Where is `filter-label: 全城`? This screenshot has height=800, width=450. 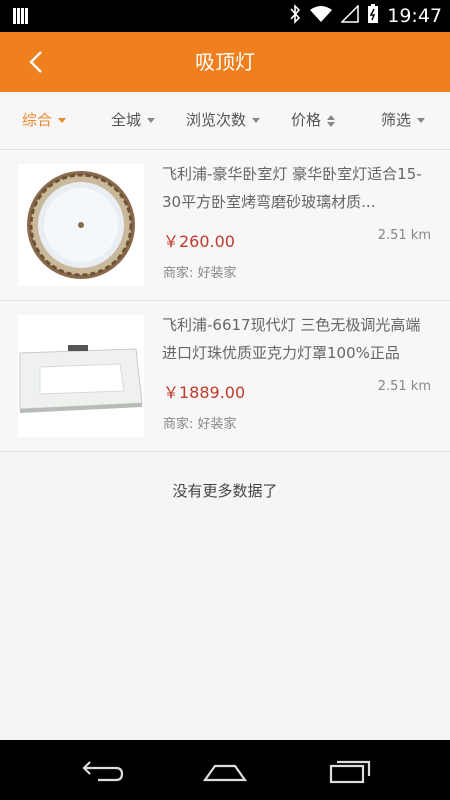 filter-label: 全城 is located at coordinates (126, 120).